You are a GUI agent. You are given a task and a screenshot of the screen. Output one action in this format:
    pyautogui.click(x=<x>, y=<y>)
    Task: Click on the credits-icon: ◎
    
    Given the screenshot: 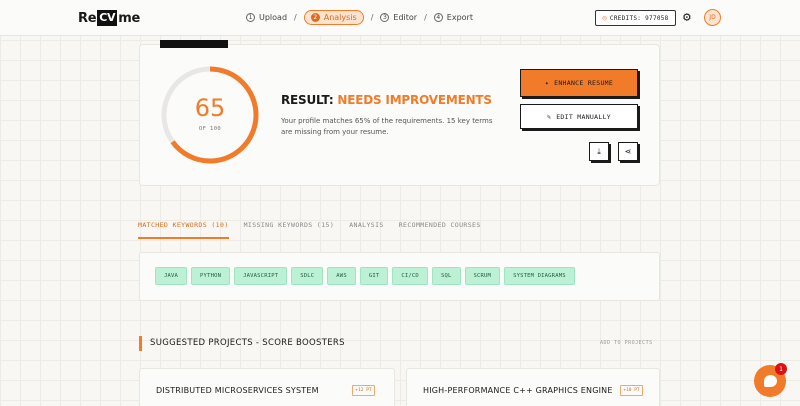 What is the action you would take?
    pyautogui.click(x=604, y=18)
    